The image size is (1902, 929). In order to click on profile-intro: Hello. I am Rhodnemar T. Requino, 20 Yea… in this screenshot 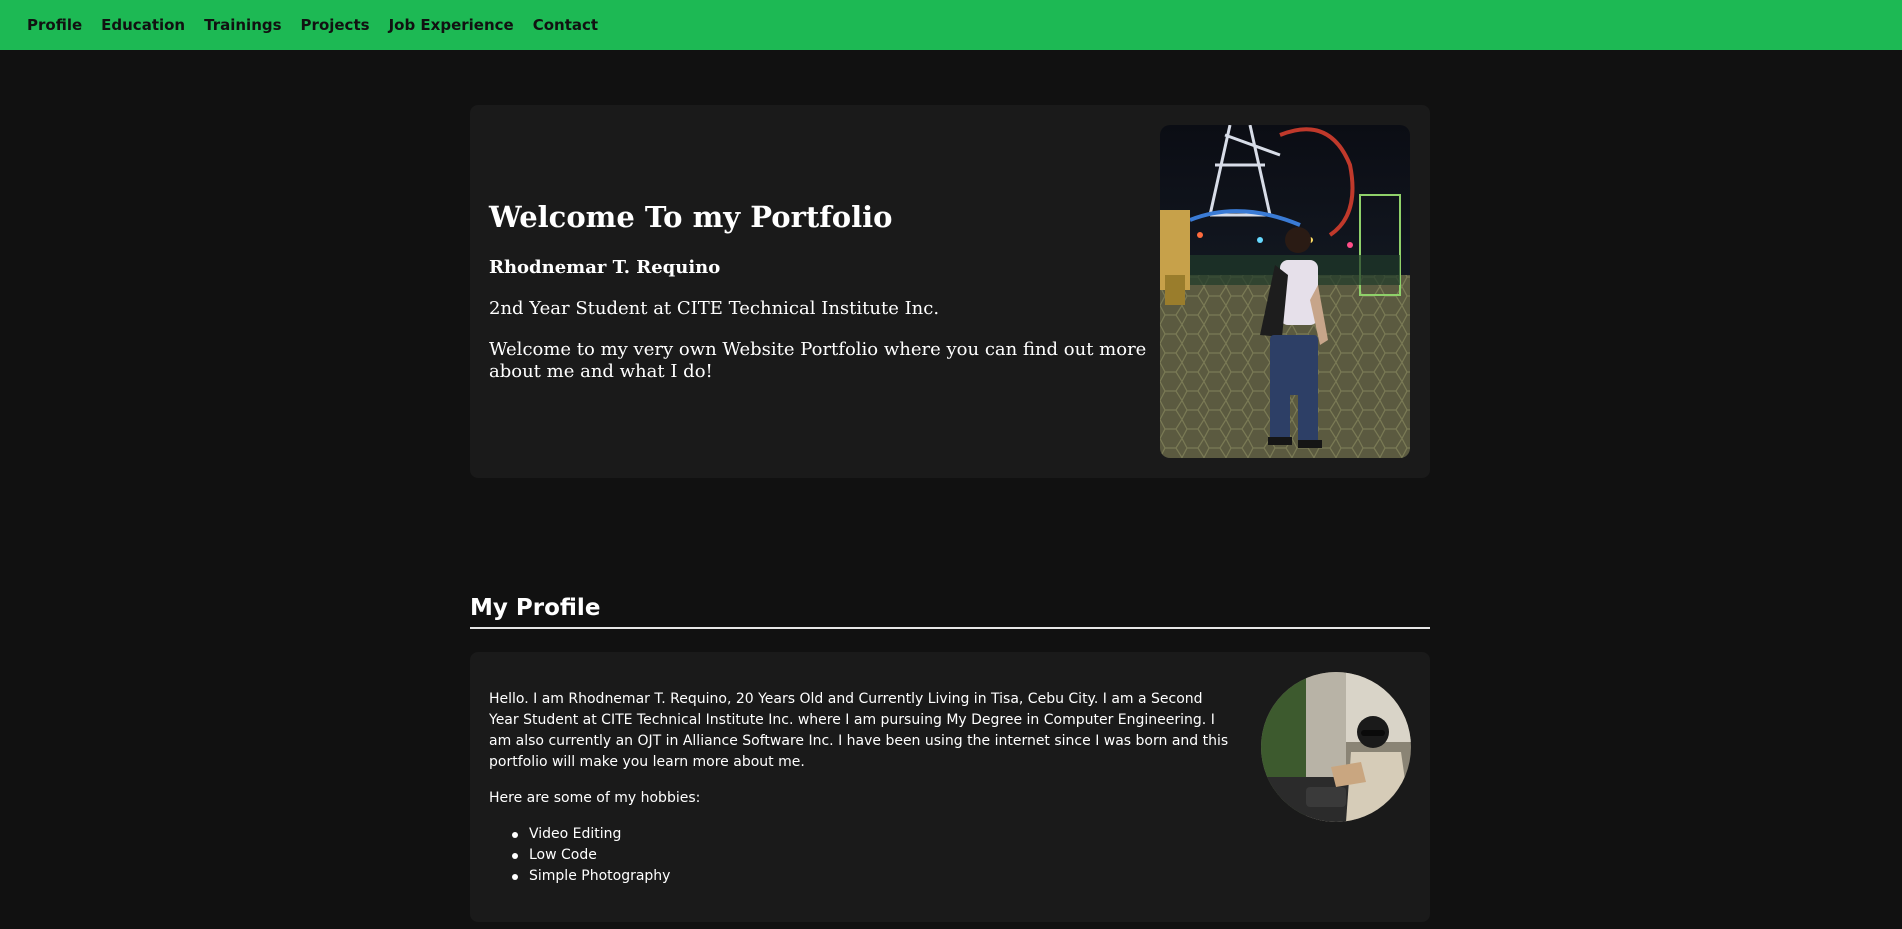, I will do `click(859, 730)`.